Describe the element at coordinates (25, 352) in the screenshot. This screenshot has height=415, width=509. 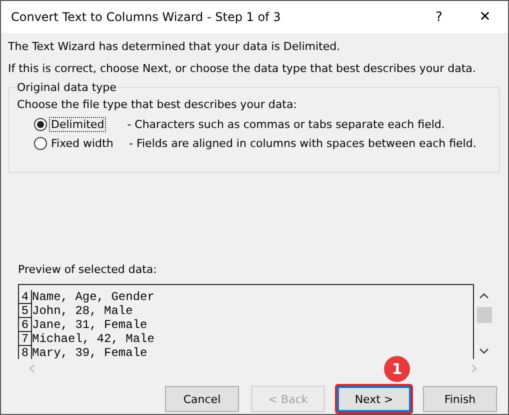
I see `line-number: 8` at that location.